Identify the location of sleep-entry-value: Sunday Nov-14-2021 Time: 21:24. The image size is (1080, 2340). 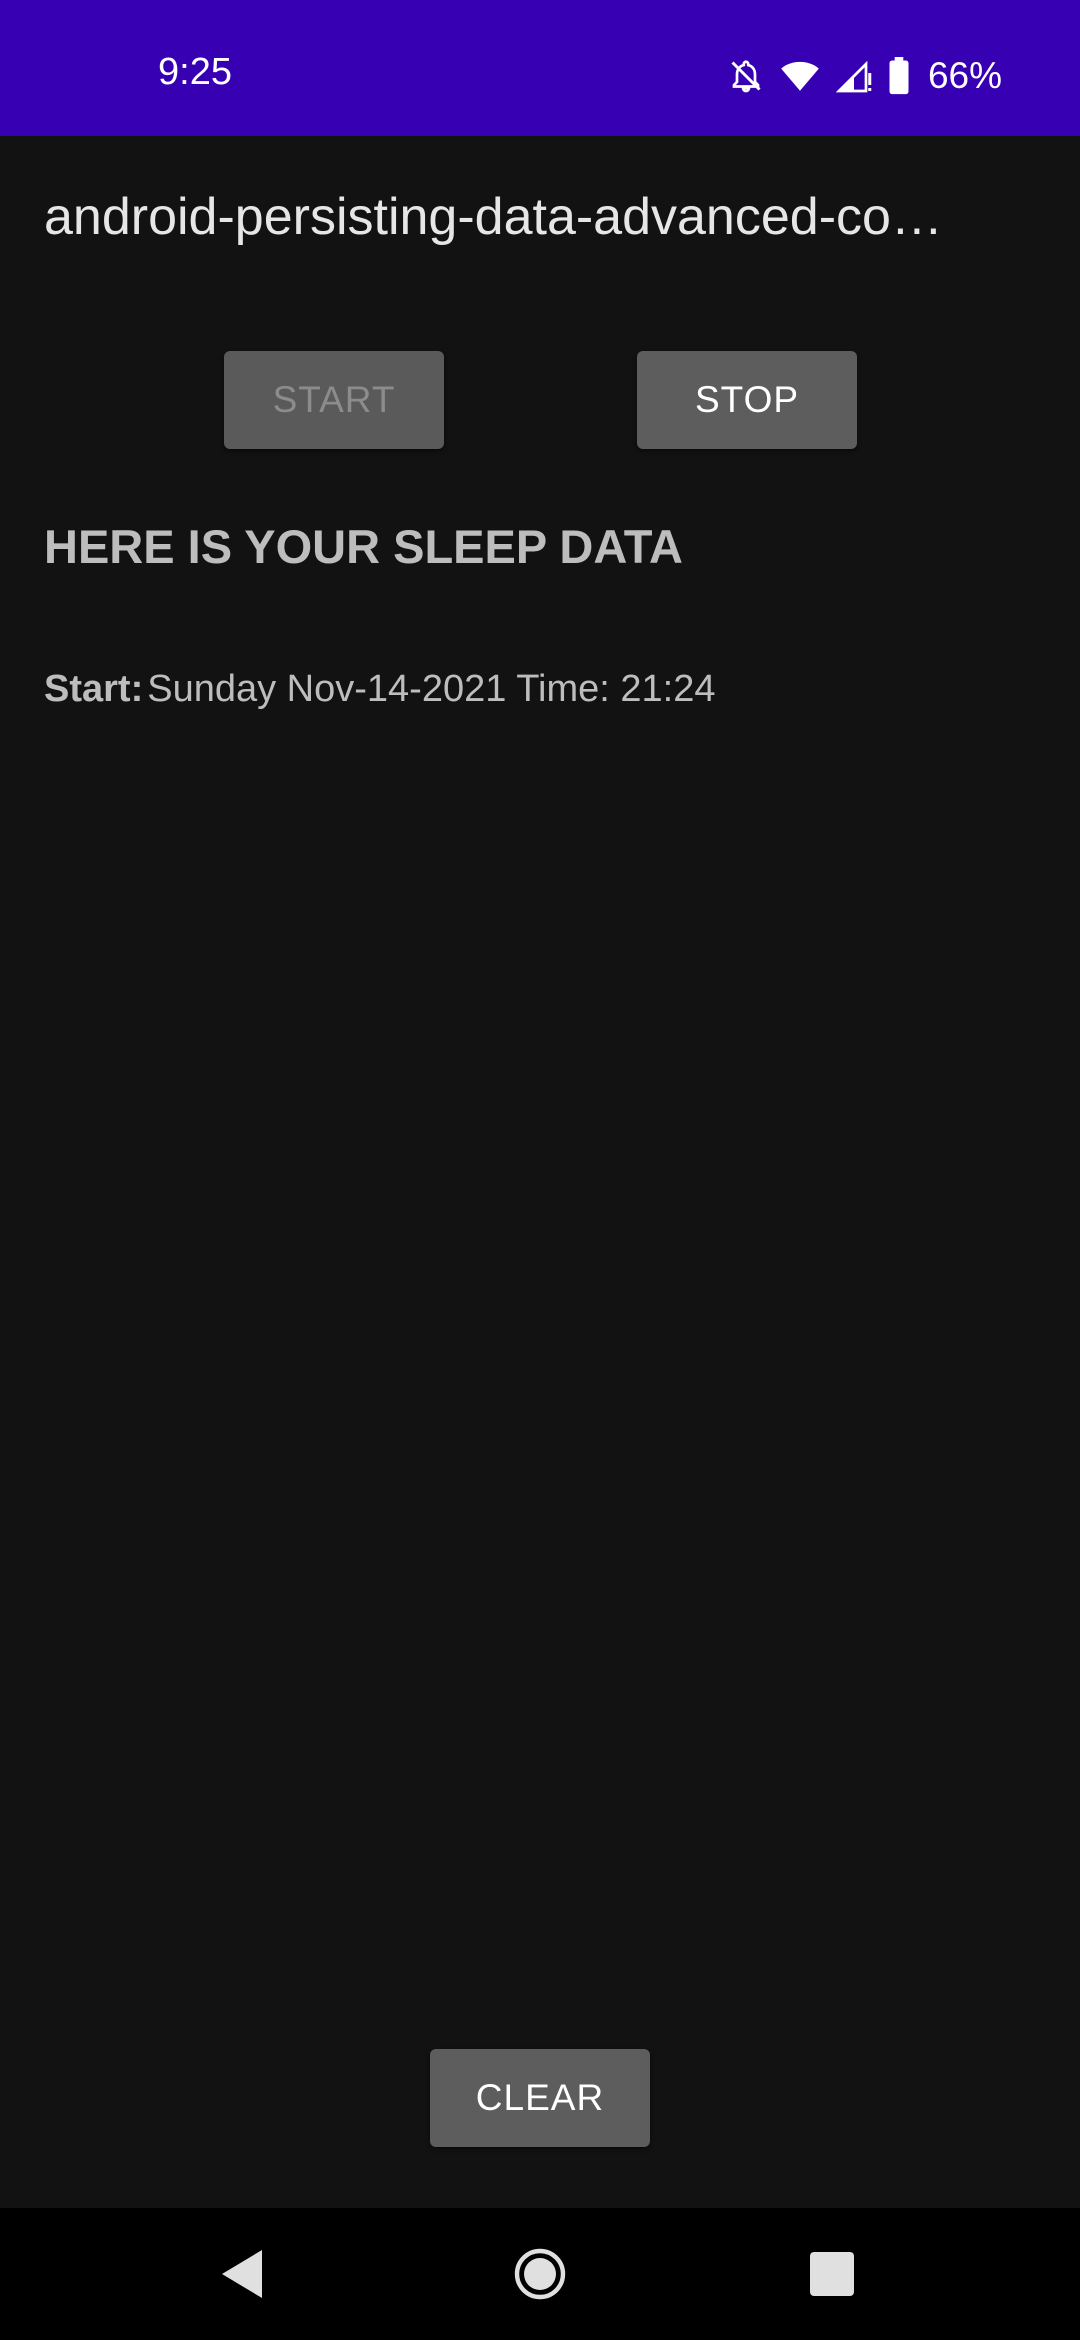
(431, 689).